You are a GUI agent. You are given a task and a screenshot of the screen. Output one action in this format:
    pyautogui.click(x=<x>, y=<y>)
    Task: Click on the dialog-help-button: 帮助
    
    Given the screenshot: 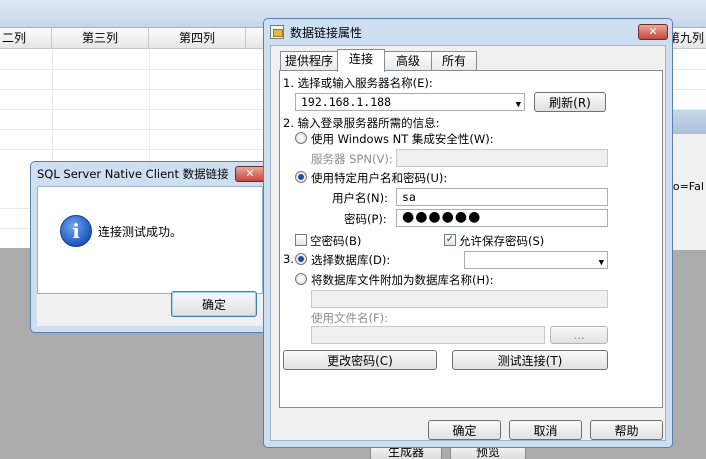 What is the action you would take?
    pyautogui.click(x=626, y=430)
    